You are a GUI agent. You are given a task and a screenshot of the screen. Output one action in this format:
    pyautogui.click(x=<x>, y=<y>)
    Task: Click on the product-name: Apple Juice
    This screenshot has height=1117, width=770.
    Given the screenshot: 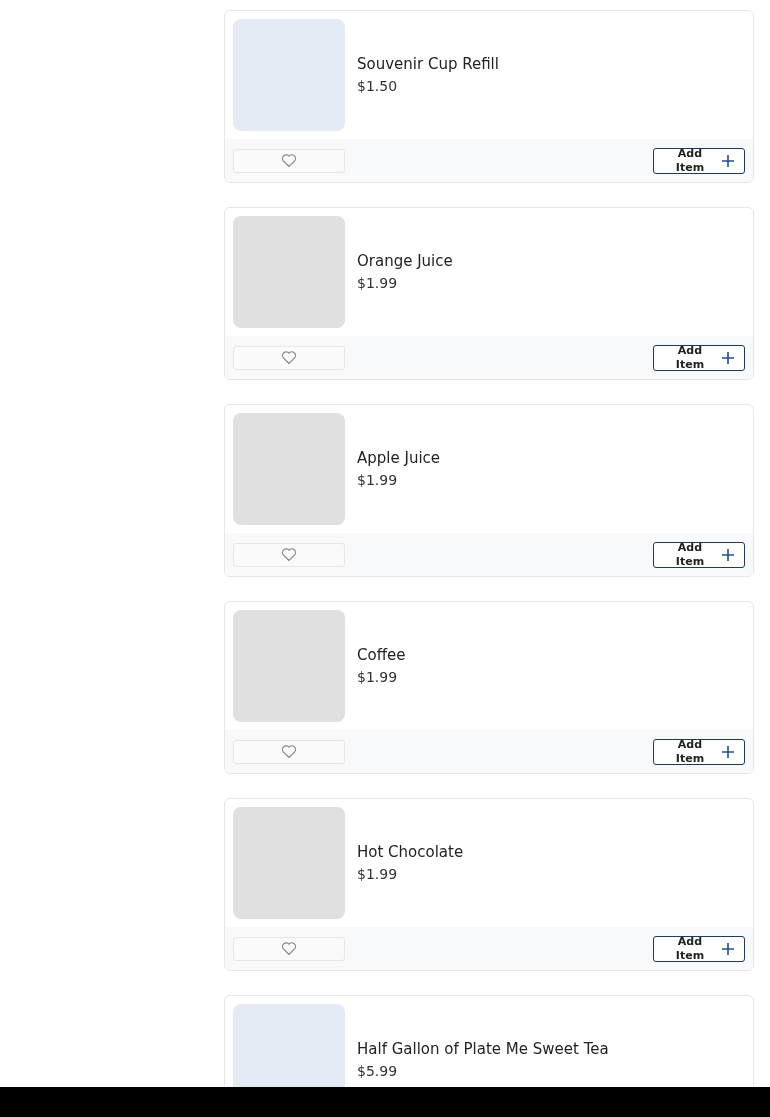 What is the action you would take?
    pyautogui.click(x=399, y=459)
    